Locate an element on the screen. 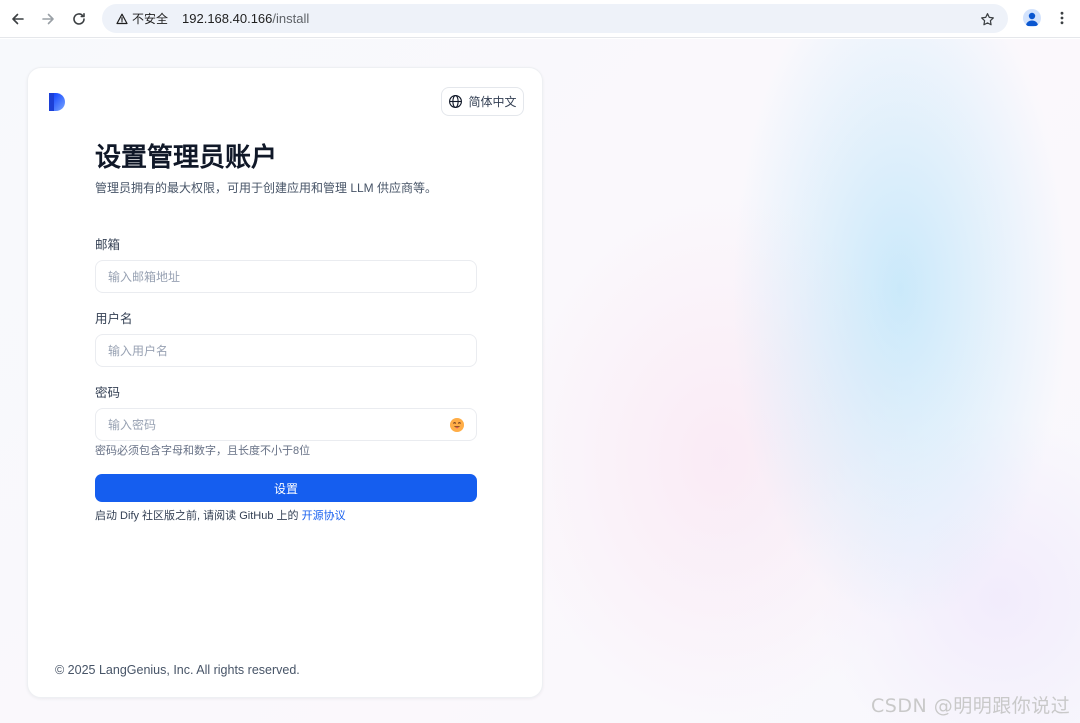 The width and height of the screenshot is (1080, 723). license-prefix: 启动 Dify 社区版之前, 请阅读 GitHub 上的 is located at coordinates (198, 516).